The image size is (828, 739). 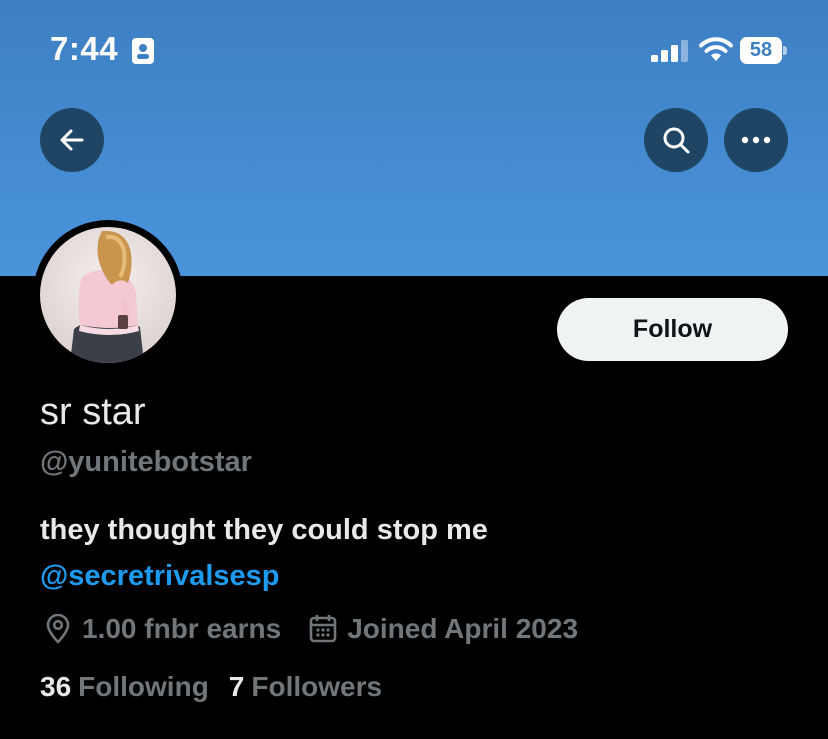 I want to click on avatar, so click(x=108, y=295).